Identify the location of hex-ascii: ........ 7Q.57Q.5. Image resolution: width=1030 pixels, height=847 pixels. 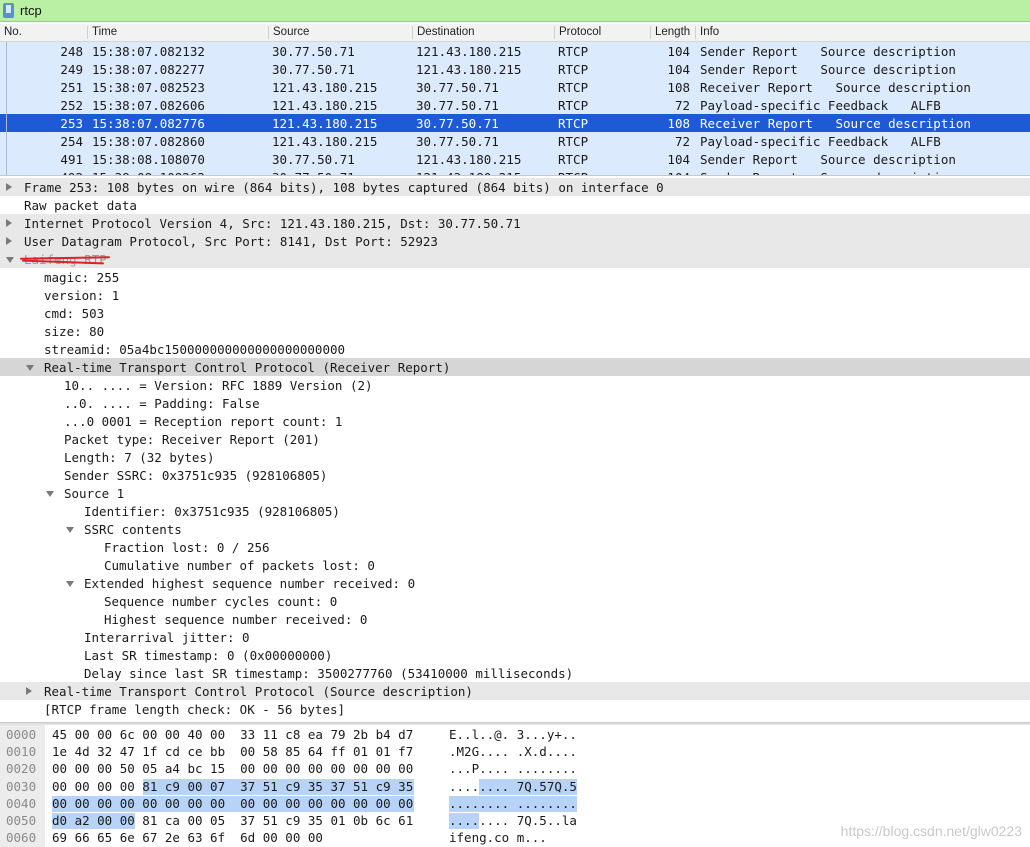
(513, 786).